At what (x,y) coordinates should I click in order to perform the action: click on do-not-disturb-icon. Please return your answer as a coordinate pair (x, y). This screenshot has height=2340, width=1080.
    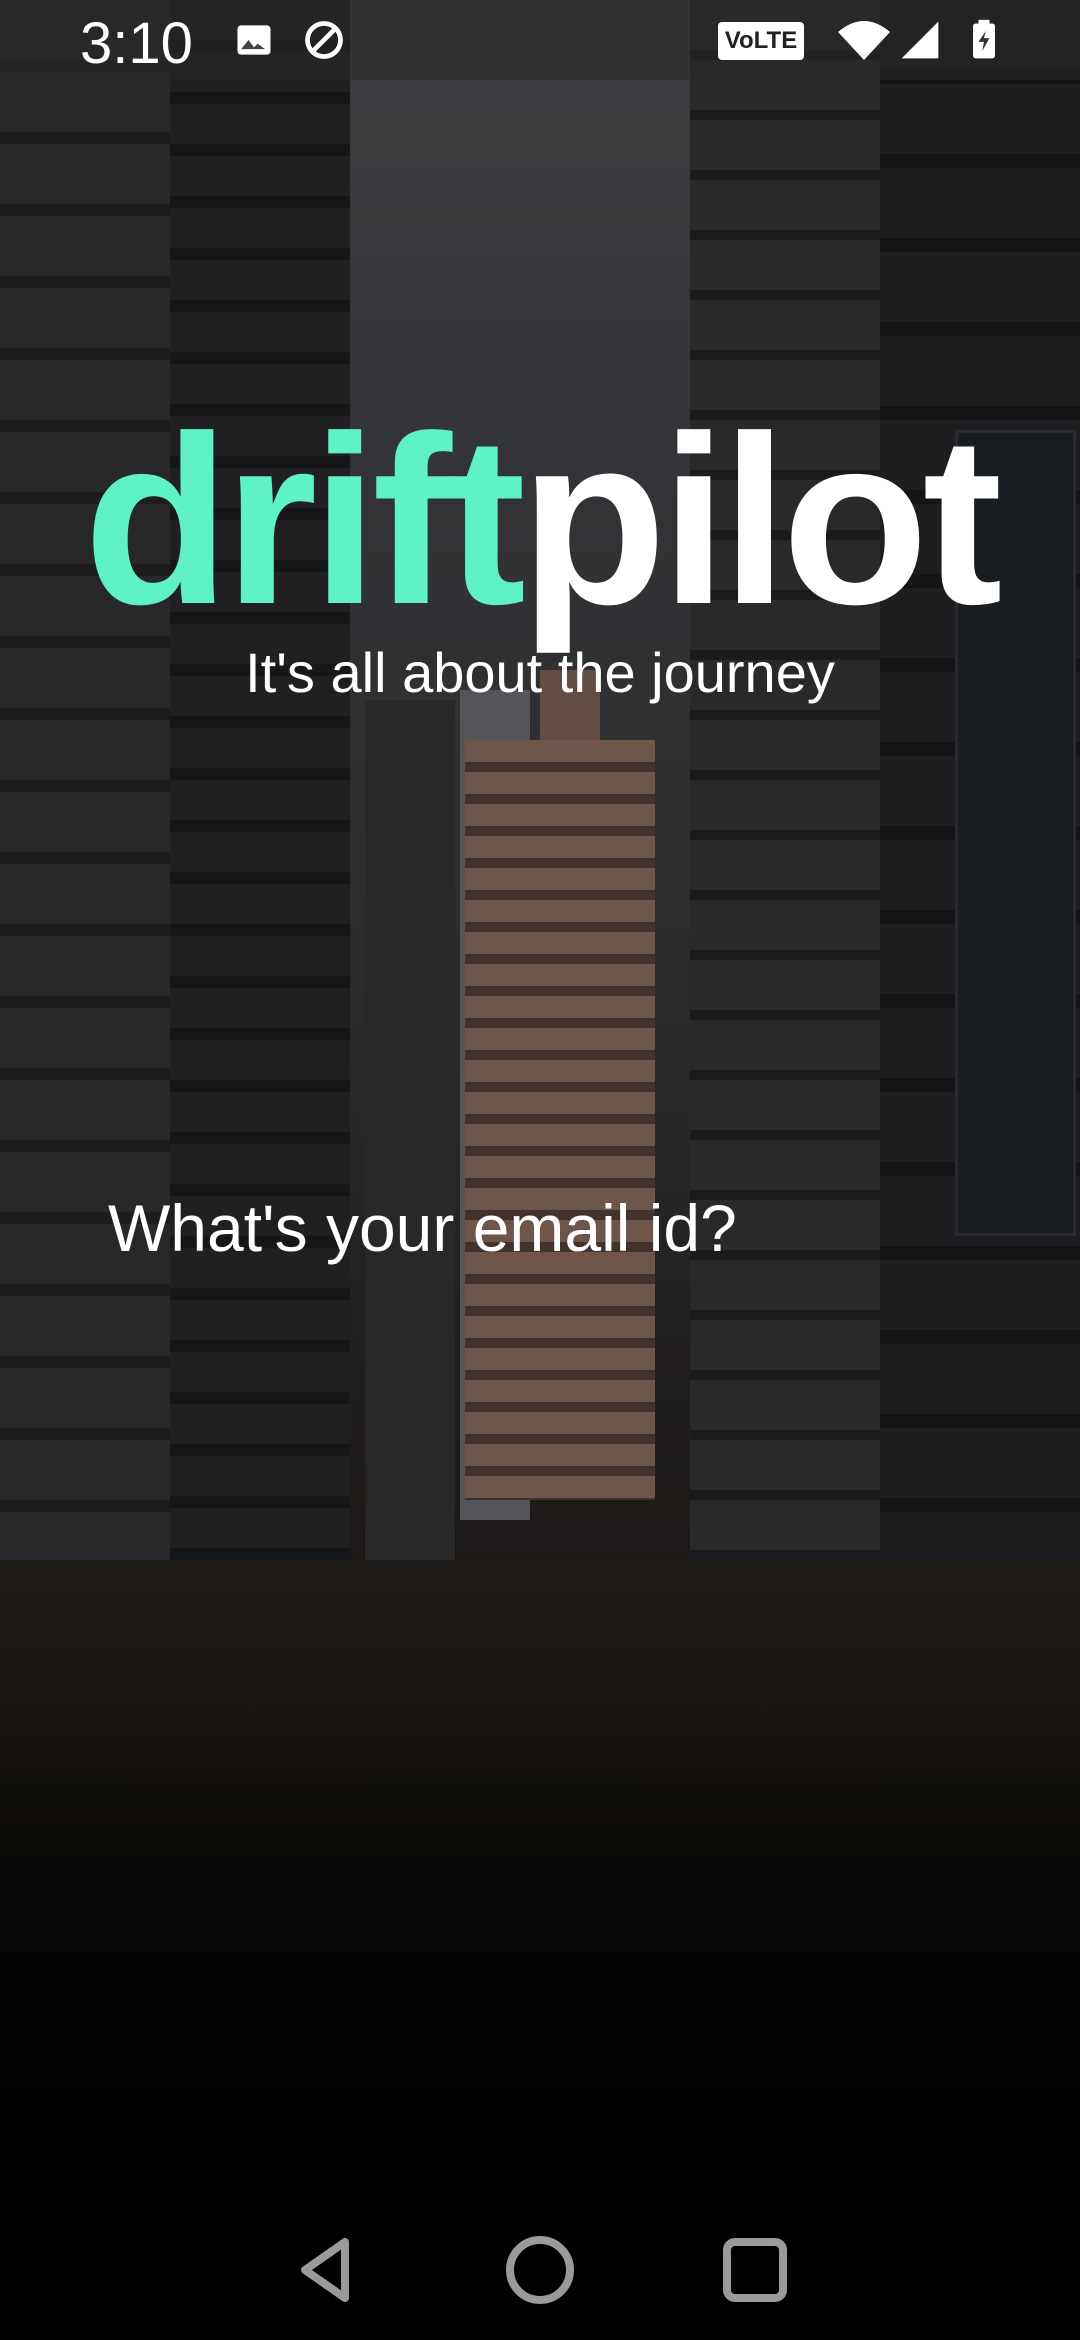
    Looking at the image, I should click on (324, 40).